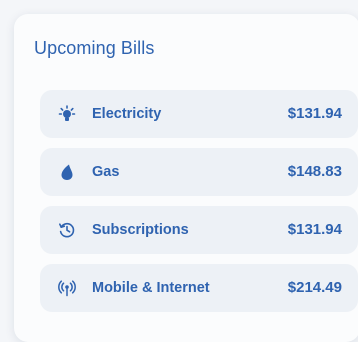  I want to click on bill-item-electricity: Electricity $131.94, so click(199, 114).